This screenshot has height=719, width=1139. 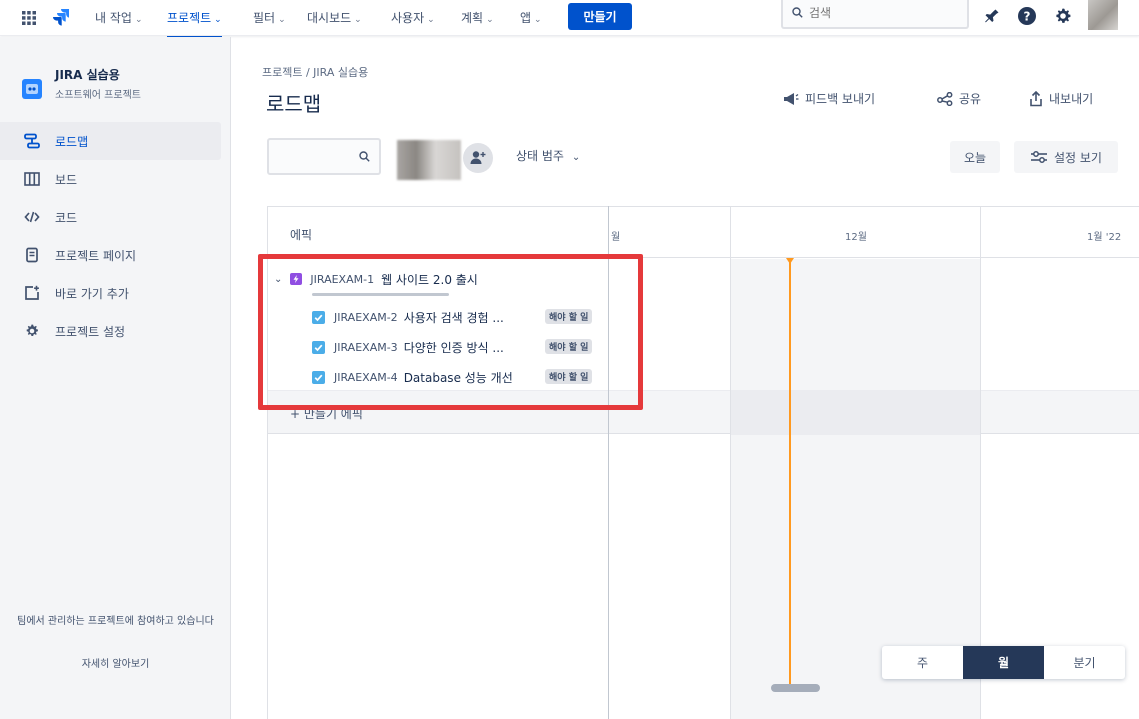 I want to click on issue-key: JIRAEXAM-2, so click(x=366, y=317).